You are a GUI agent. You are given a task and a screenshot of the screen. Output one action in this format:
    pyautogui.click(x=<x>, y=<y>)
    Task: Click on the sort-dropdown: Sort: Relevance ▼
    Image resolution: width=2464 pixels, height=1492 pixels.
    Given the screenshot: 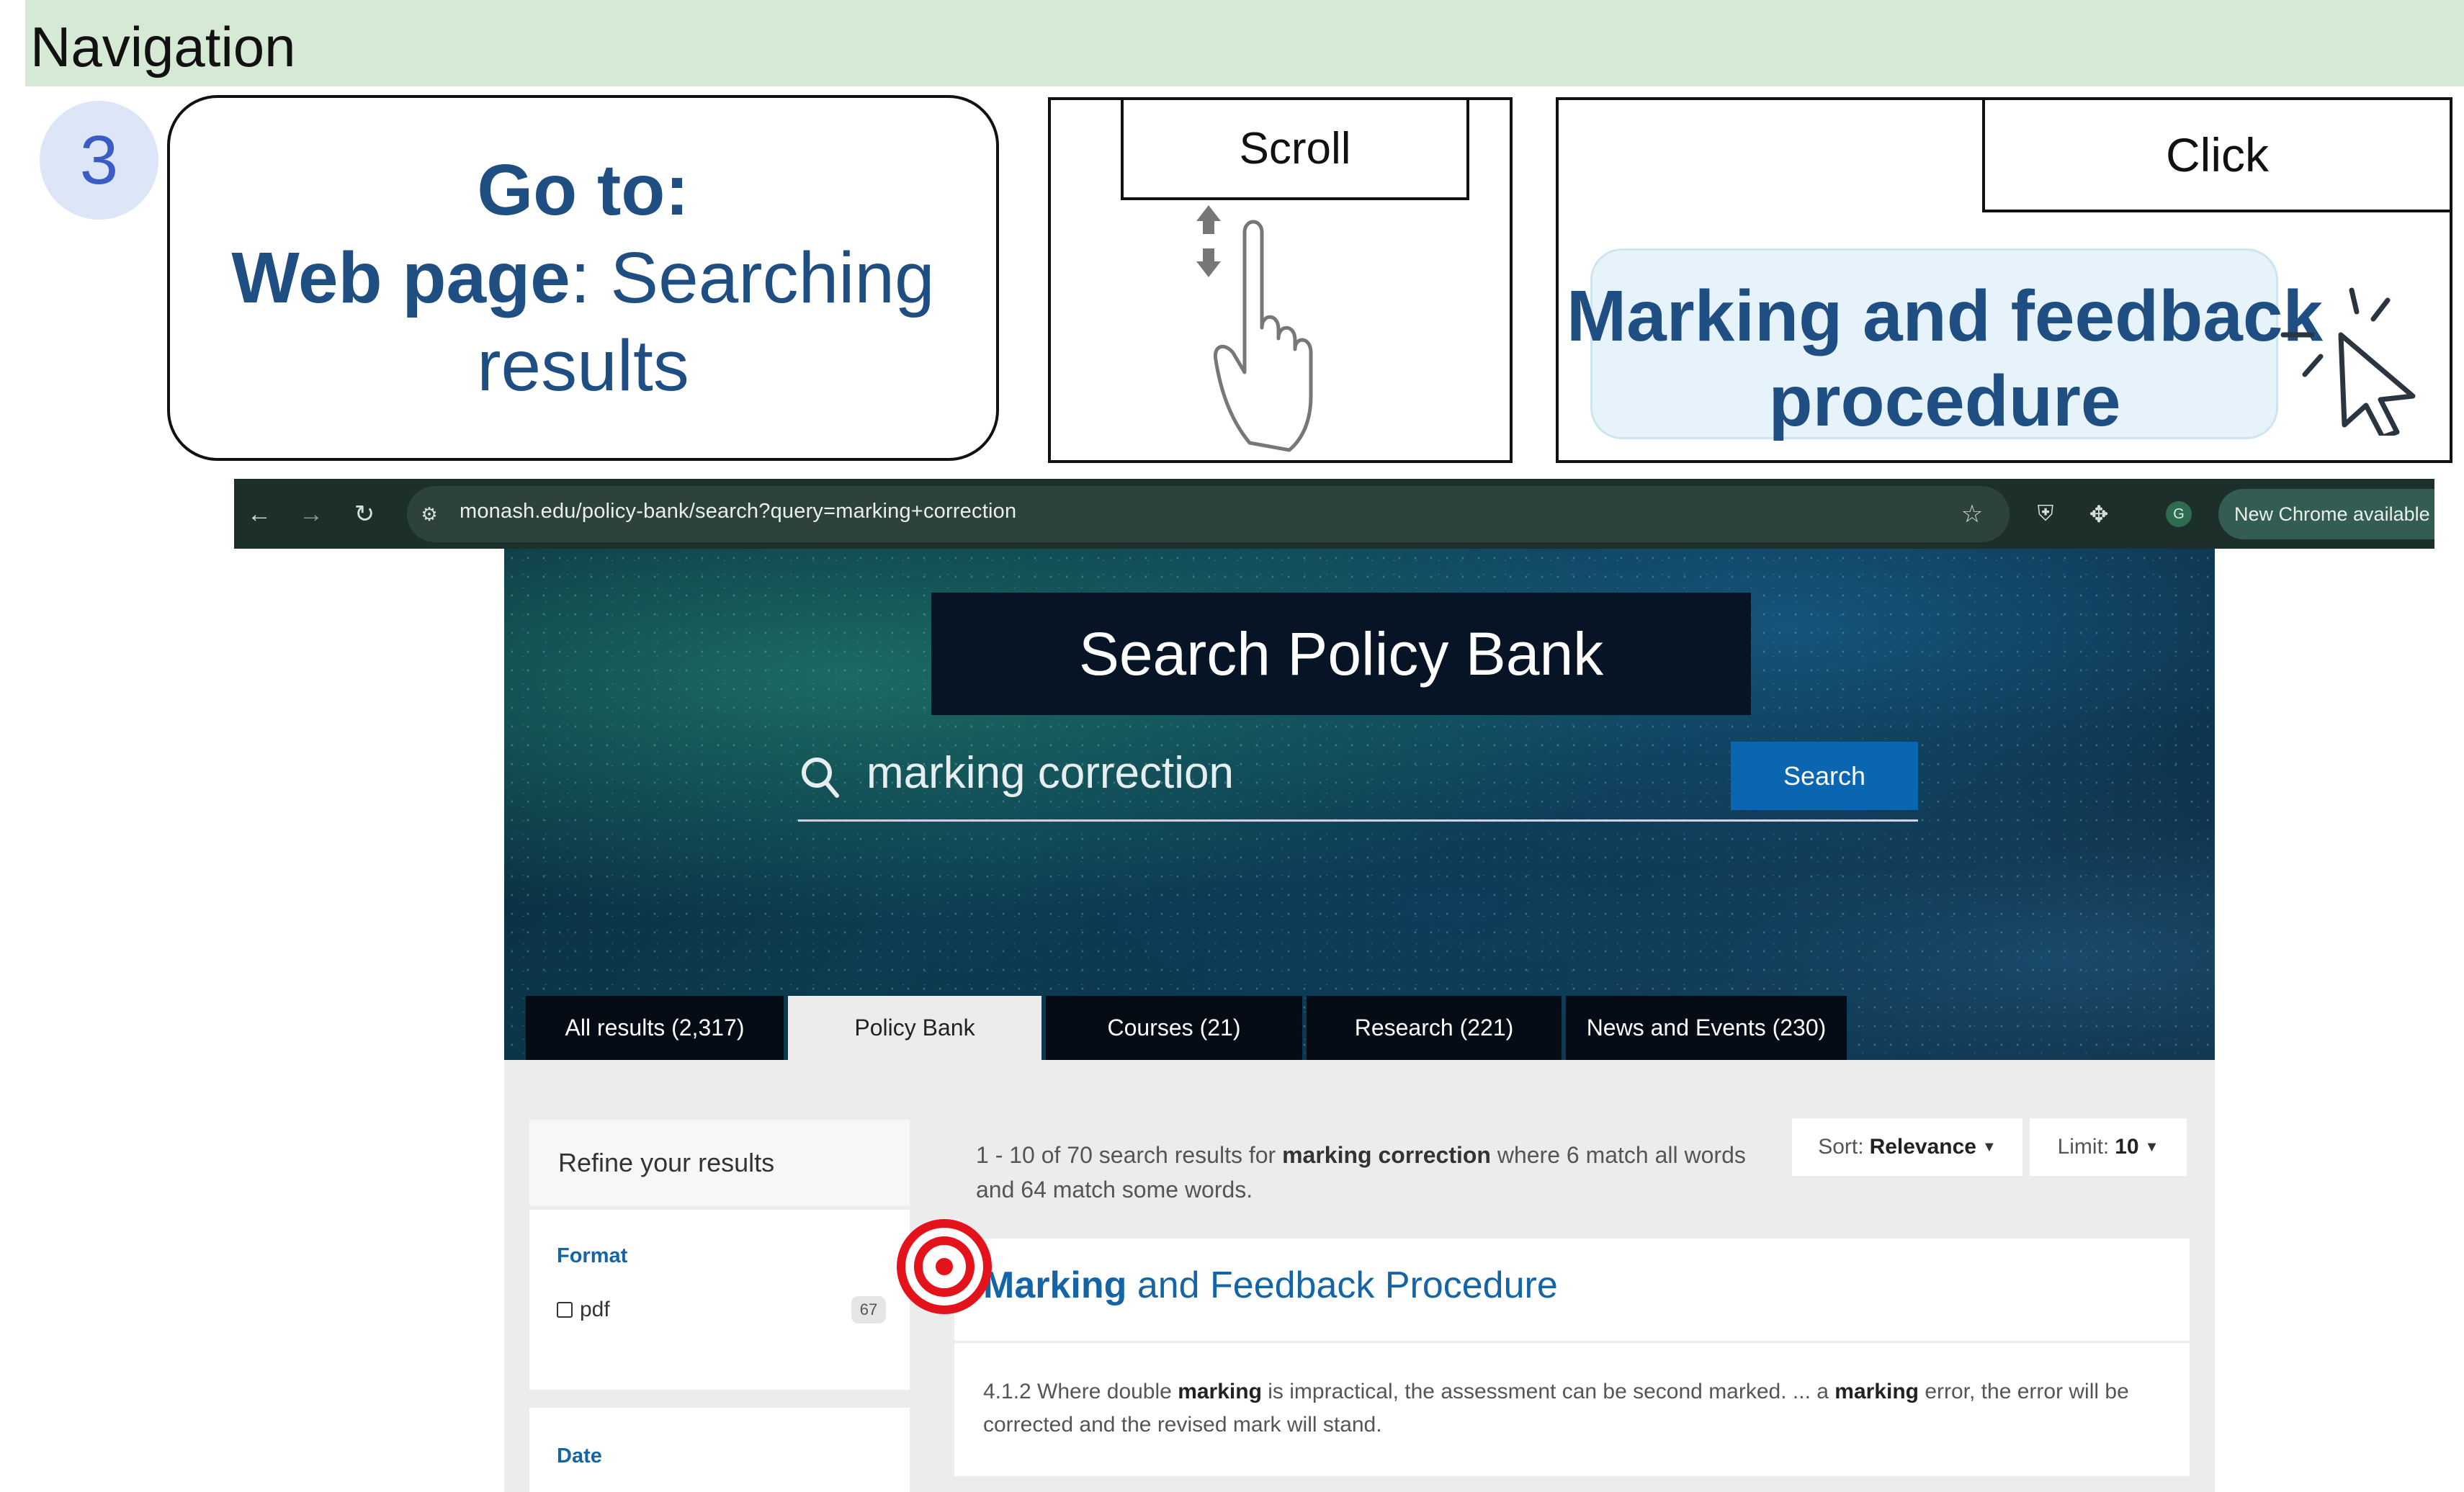 What is the action you would take?
    pyautogui.click(x=1907, y=1147)
    